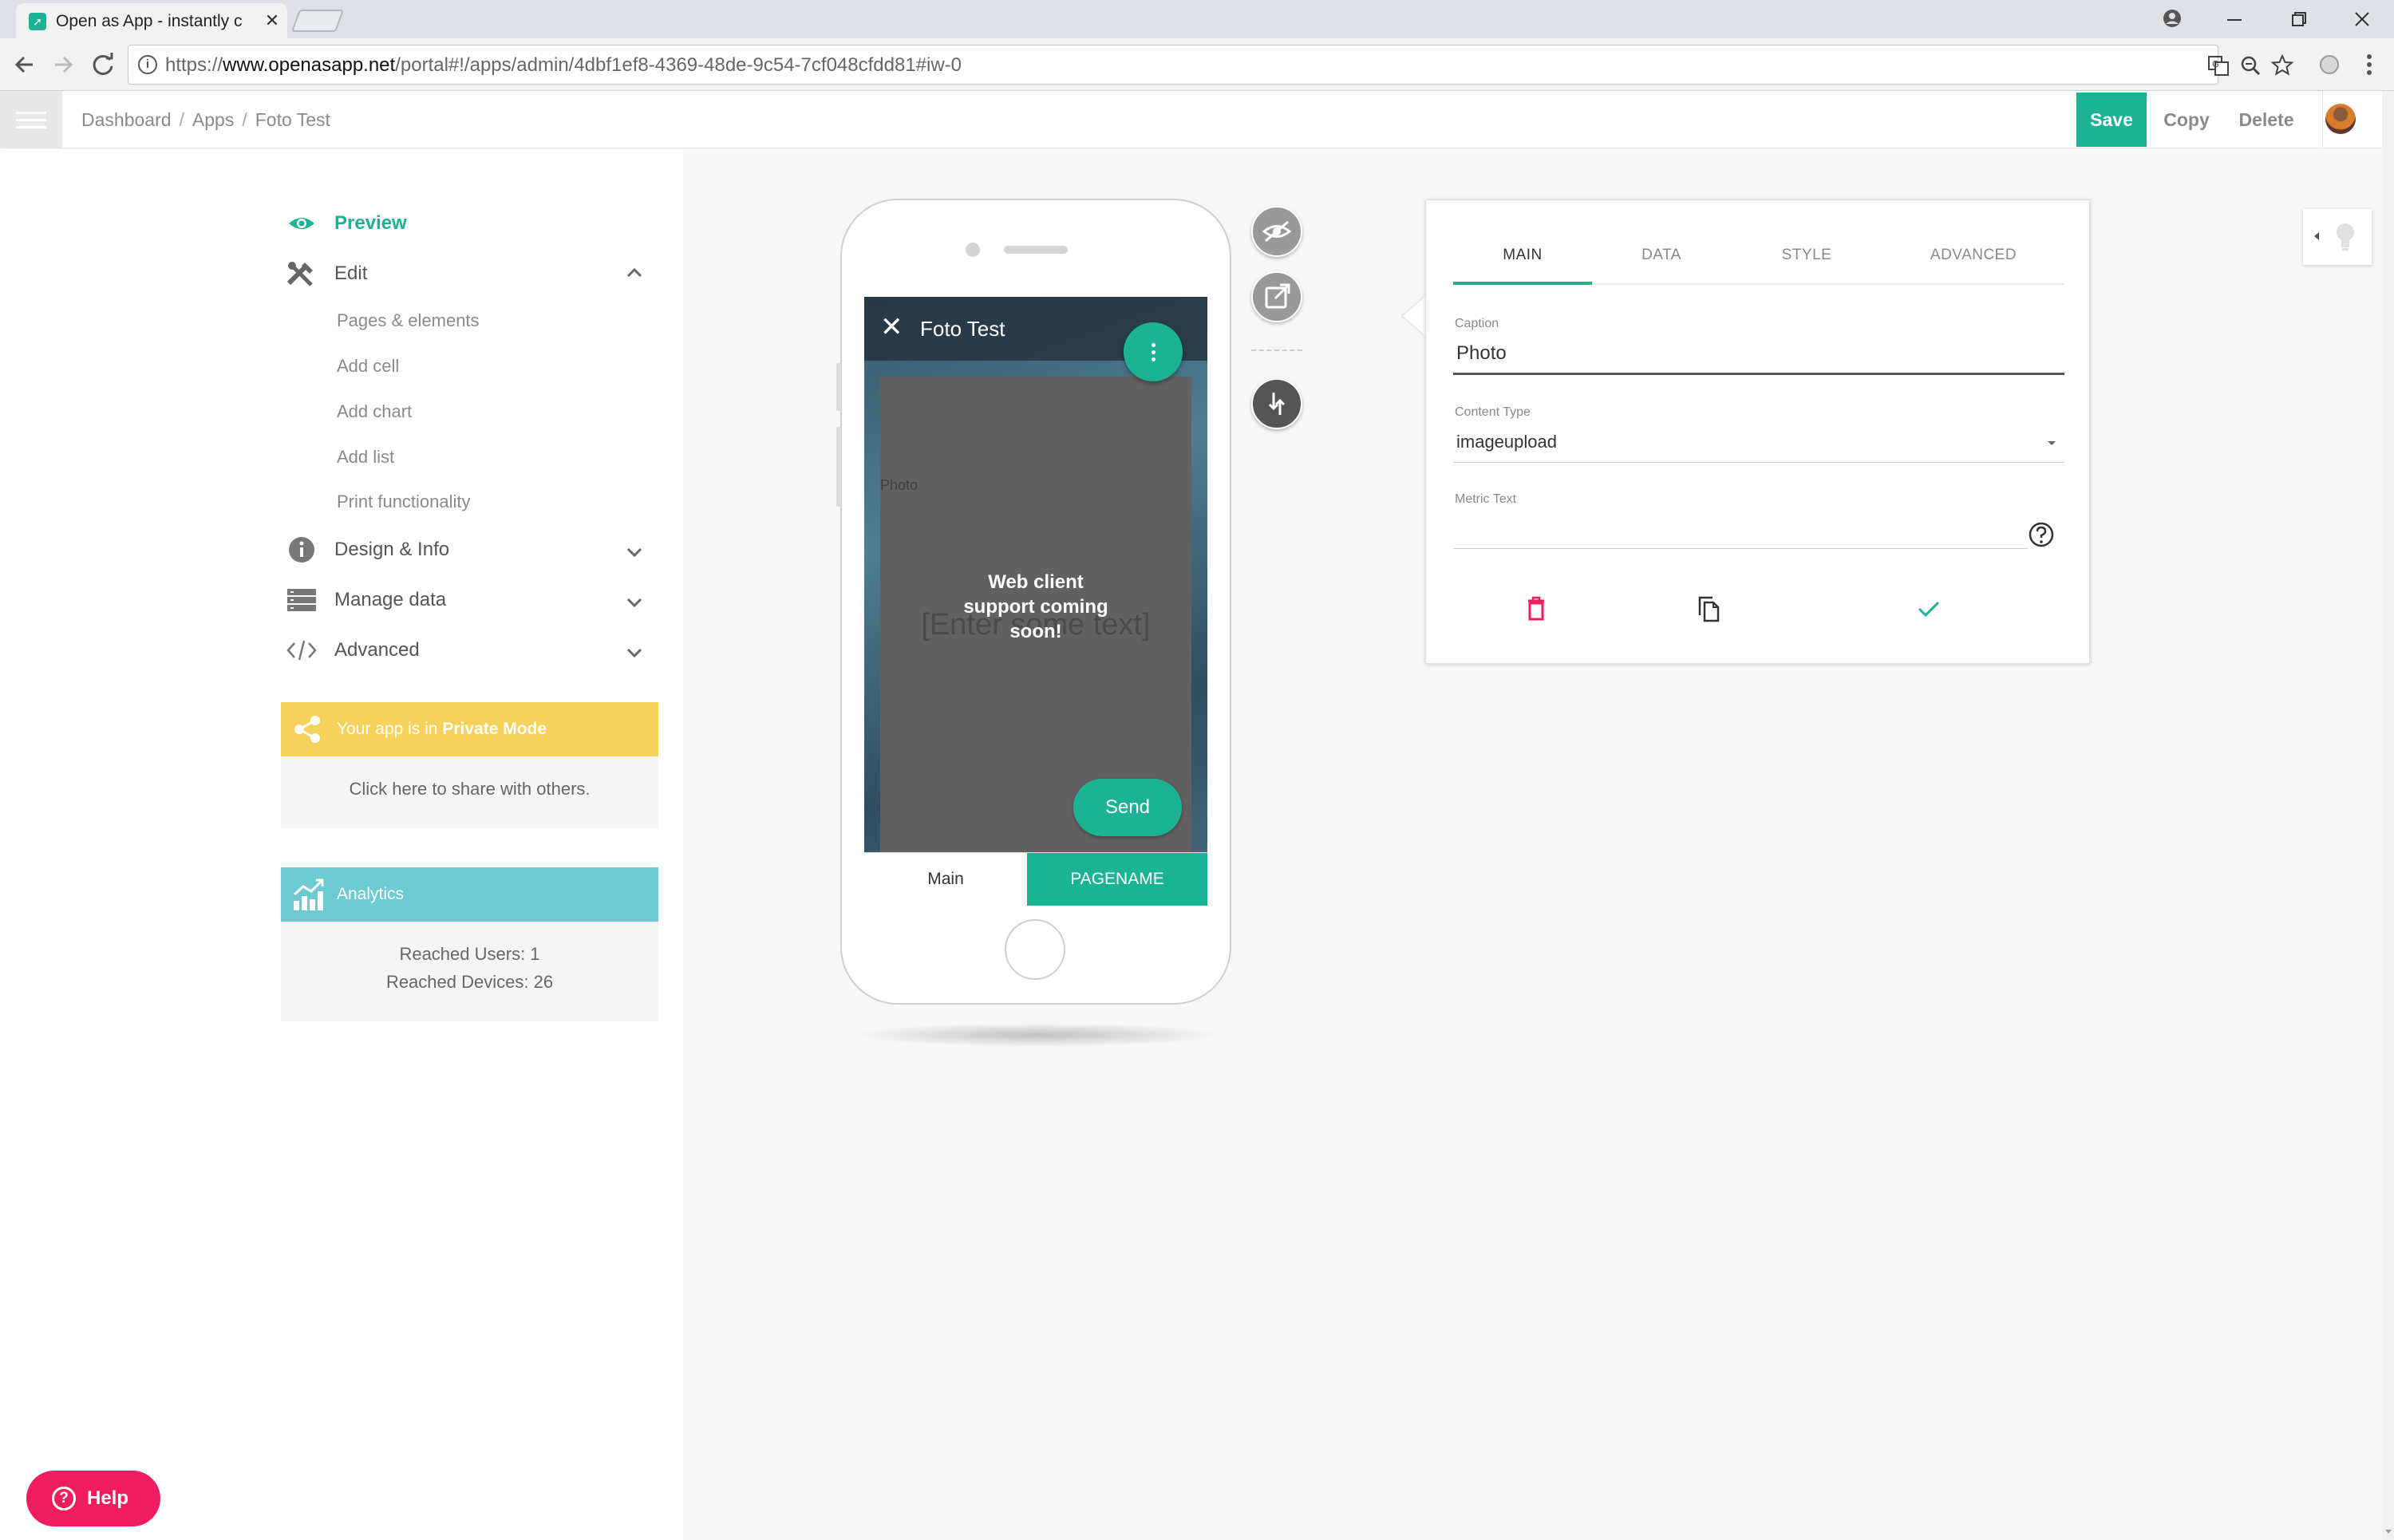 The image size is (2394, 1540). Describe the element at coordinates (103, 64) in the screenshot. I see `reload-icon` at that location.